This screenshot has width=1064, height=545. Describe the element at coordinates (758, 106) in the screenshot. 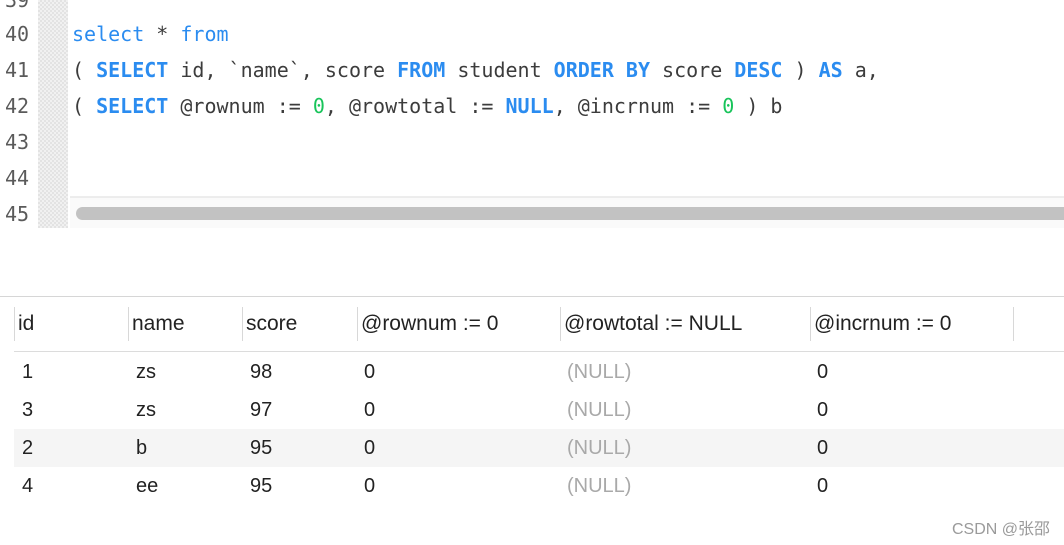

I see `code-text: ) b` at that location.